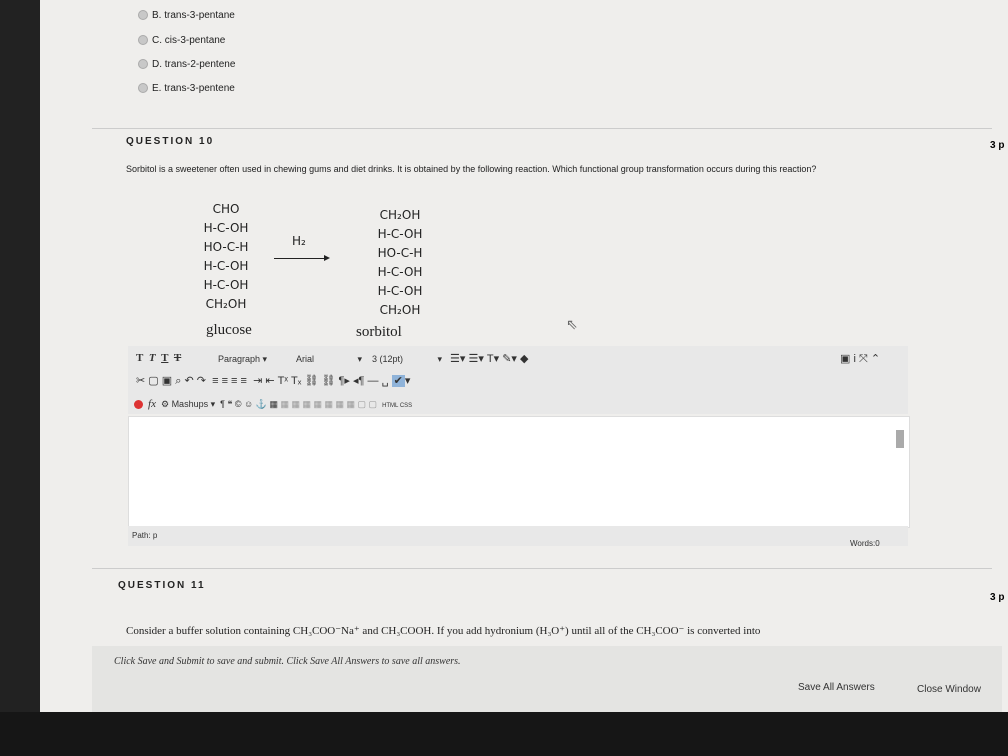 The image size is (1008, 756). What do you see at coordinates (152, 404) in the screenshot?
I see `formula-icon: fx` at bounding box center [152, 404].